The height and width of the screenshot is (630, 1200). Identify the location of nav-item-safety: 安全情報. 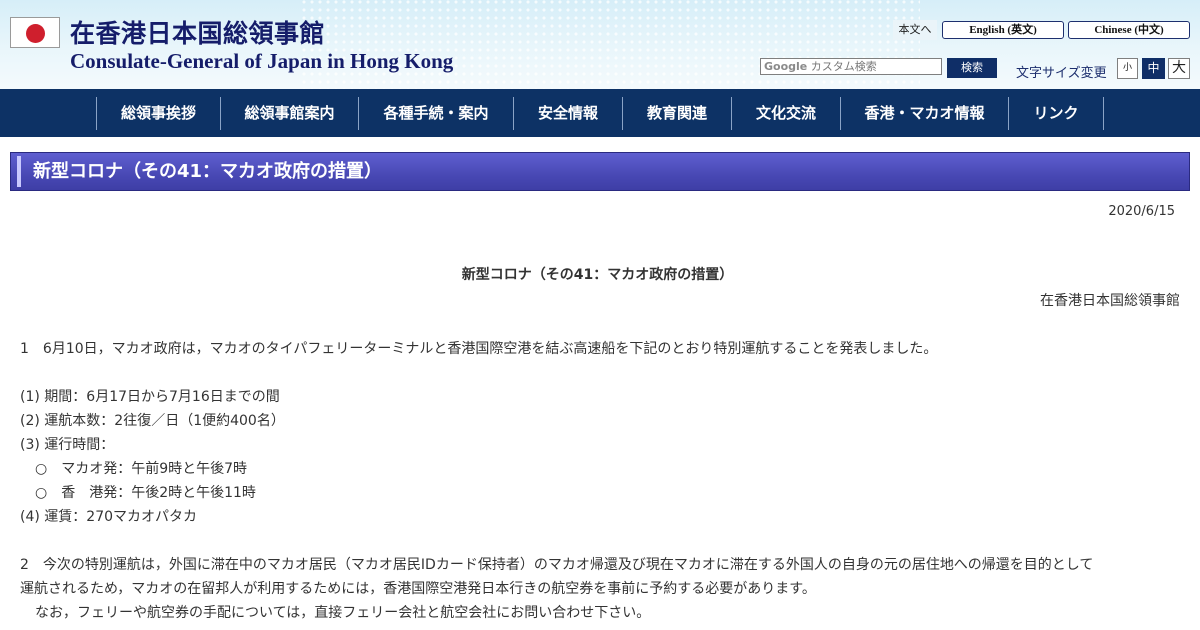
(567, 113).